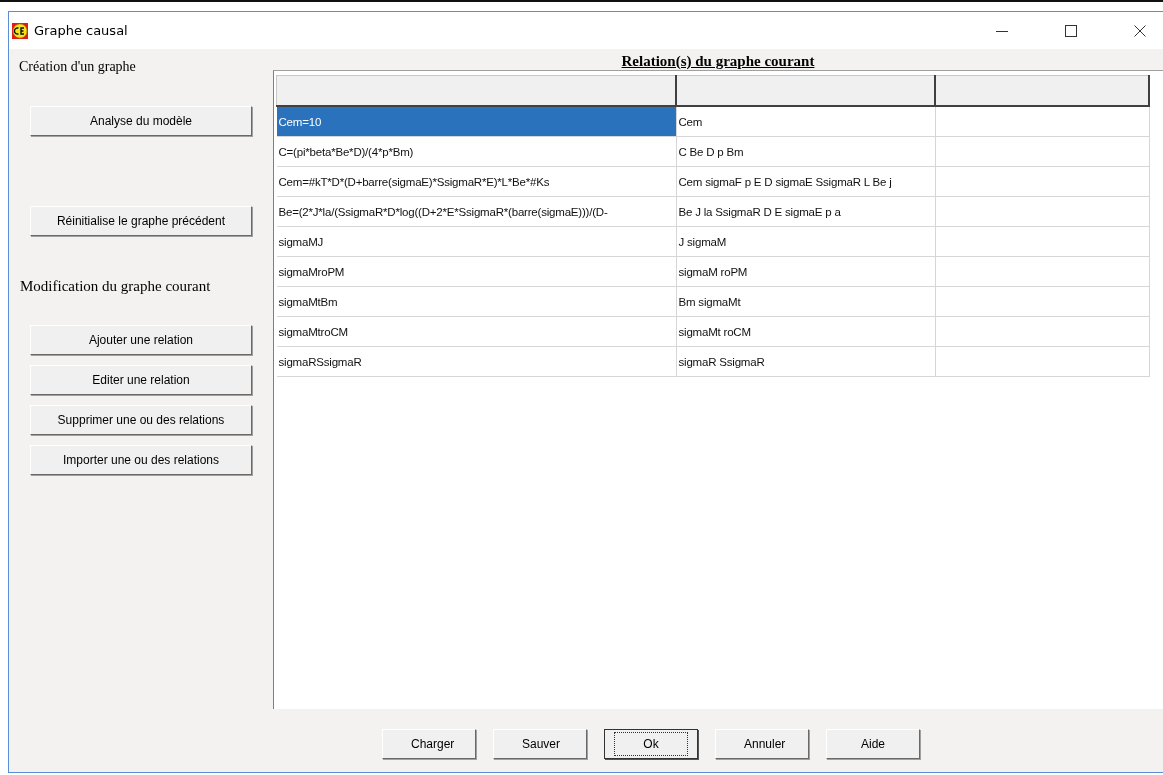  I want to click on dialog-button: Aide, so click(873, 744).